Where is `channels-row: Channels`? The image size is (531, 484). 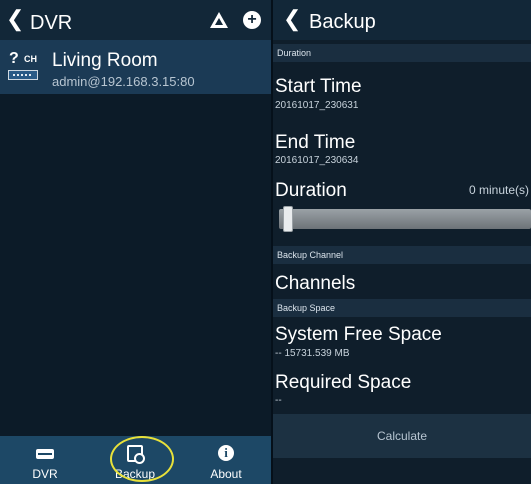
channels-row: Channels is located at coordinates (315, 284).